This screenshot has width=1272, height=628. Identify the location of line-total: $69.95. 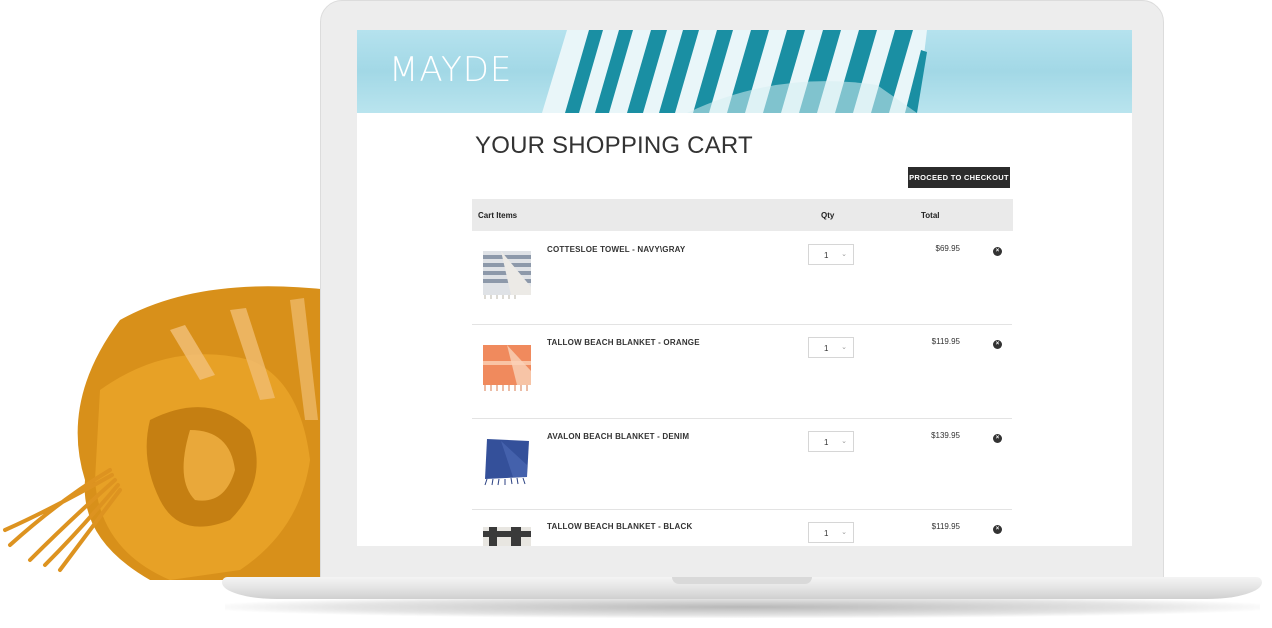
(947, 248).